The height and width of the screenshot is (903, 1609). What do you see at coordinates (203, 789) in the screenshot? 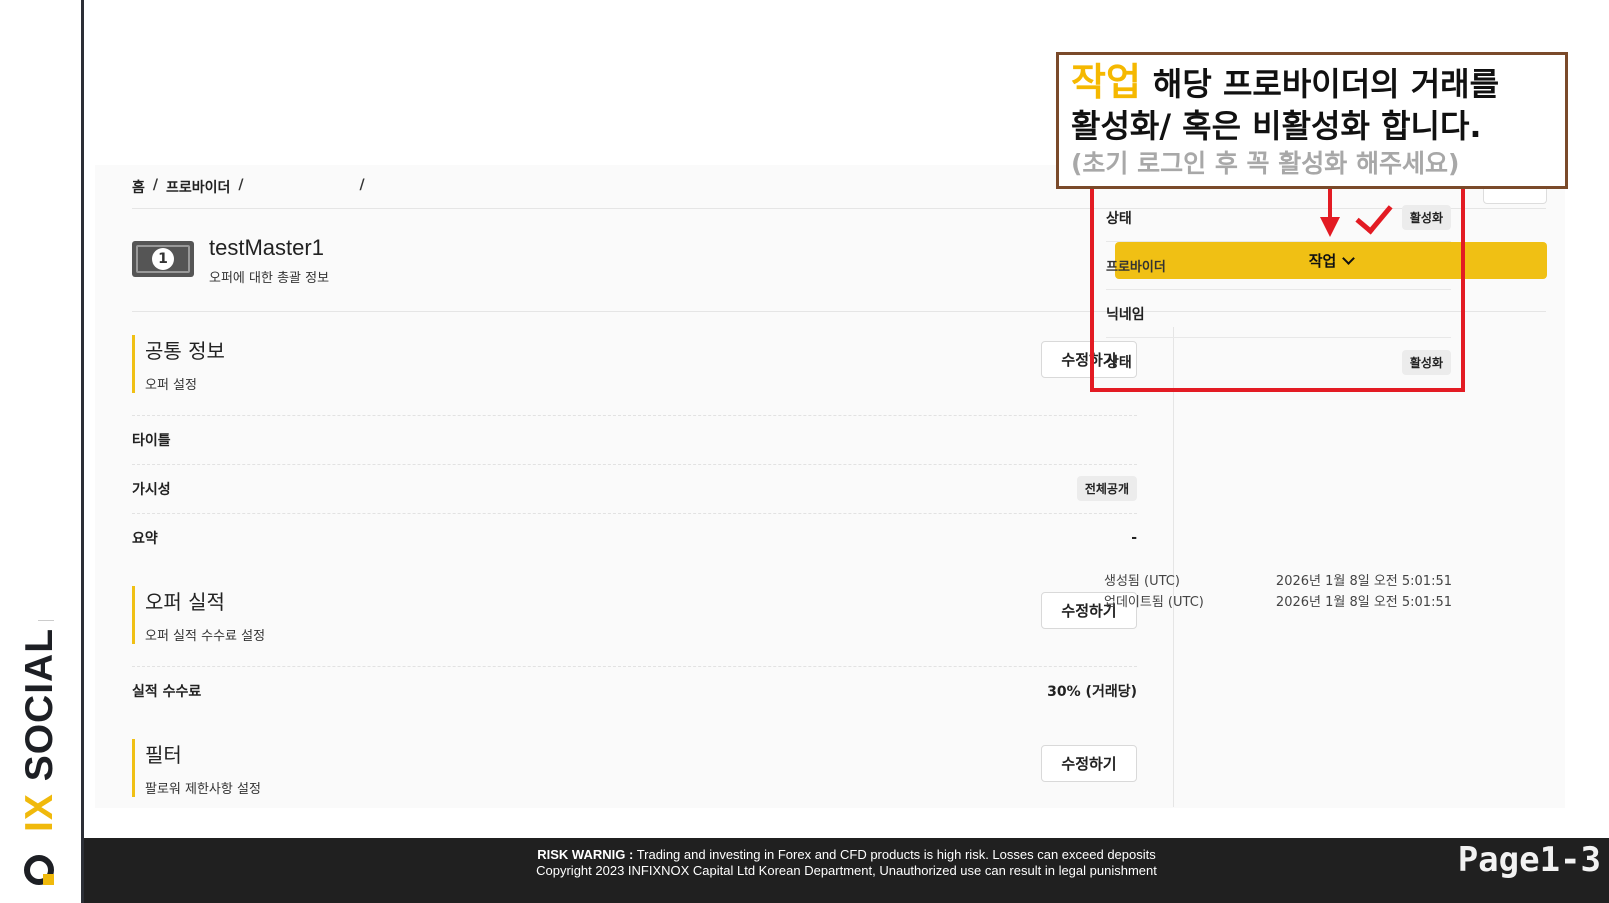
I see `section-subtitle: 팔로워 제한사항 설정` at bounding box center [203, 789].